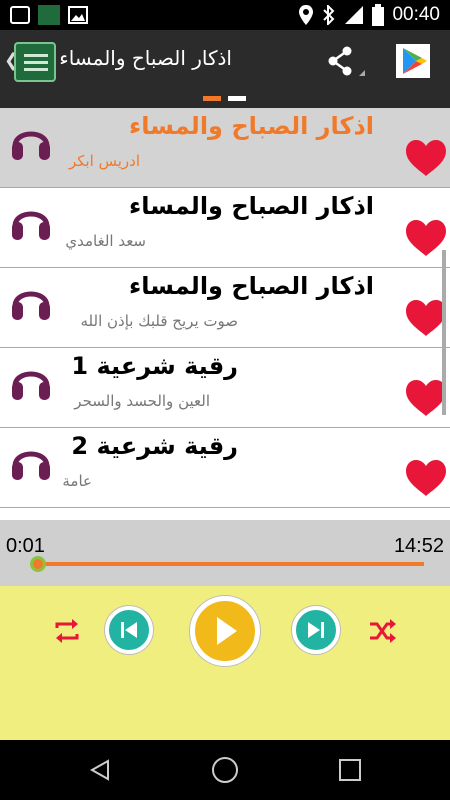 The width and height of the screenshot is (450, 800). I want to click on repeat-icon, so click(67, 631).